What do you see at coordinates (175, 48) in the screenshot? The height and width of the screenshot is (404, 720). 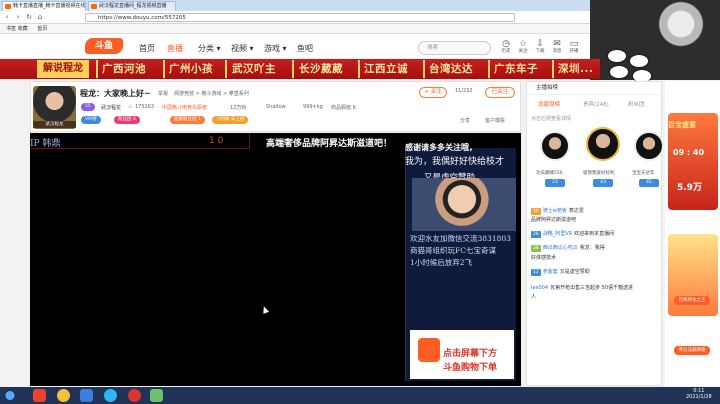 I see `nav-live: 直播` at bounding box center [175, 48].